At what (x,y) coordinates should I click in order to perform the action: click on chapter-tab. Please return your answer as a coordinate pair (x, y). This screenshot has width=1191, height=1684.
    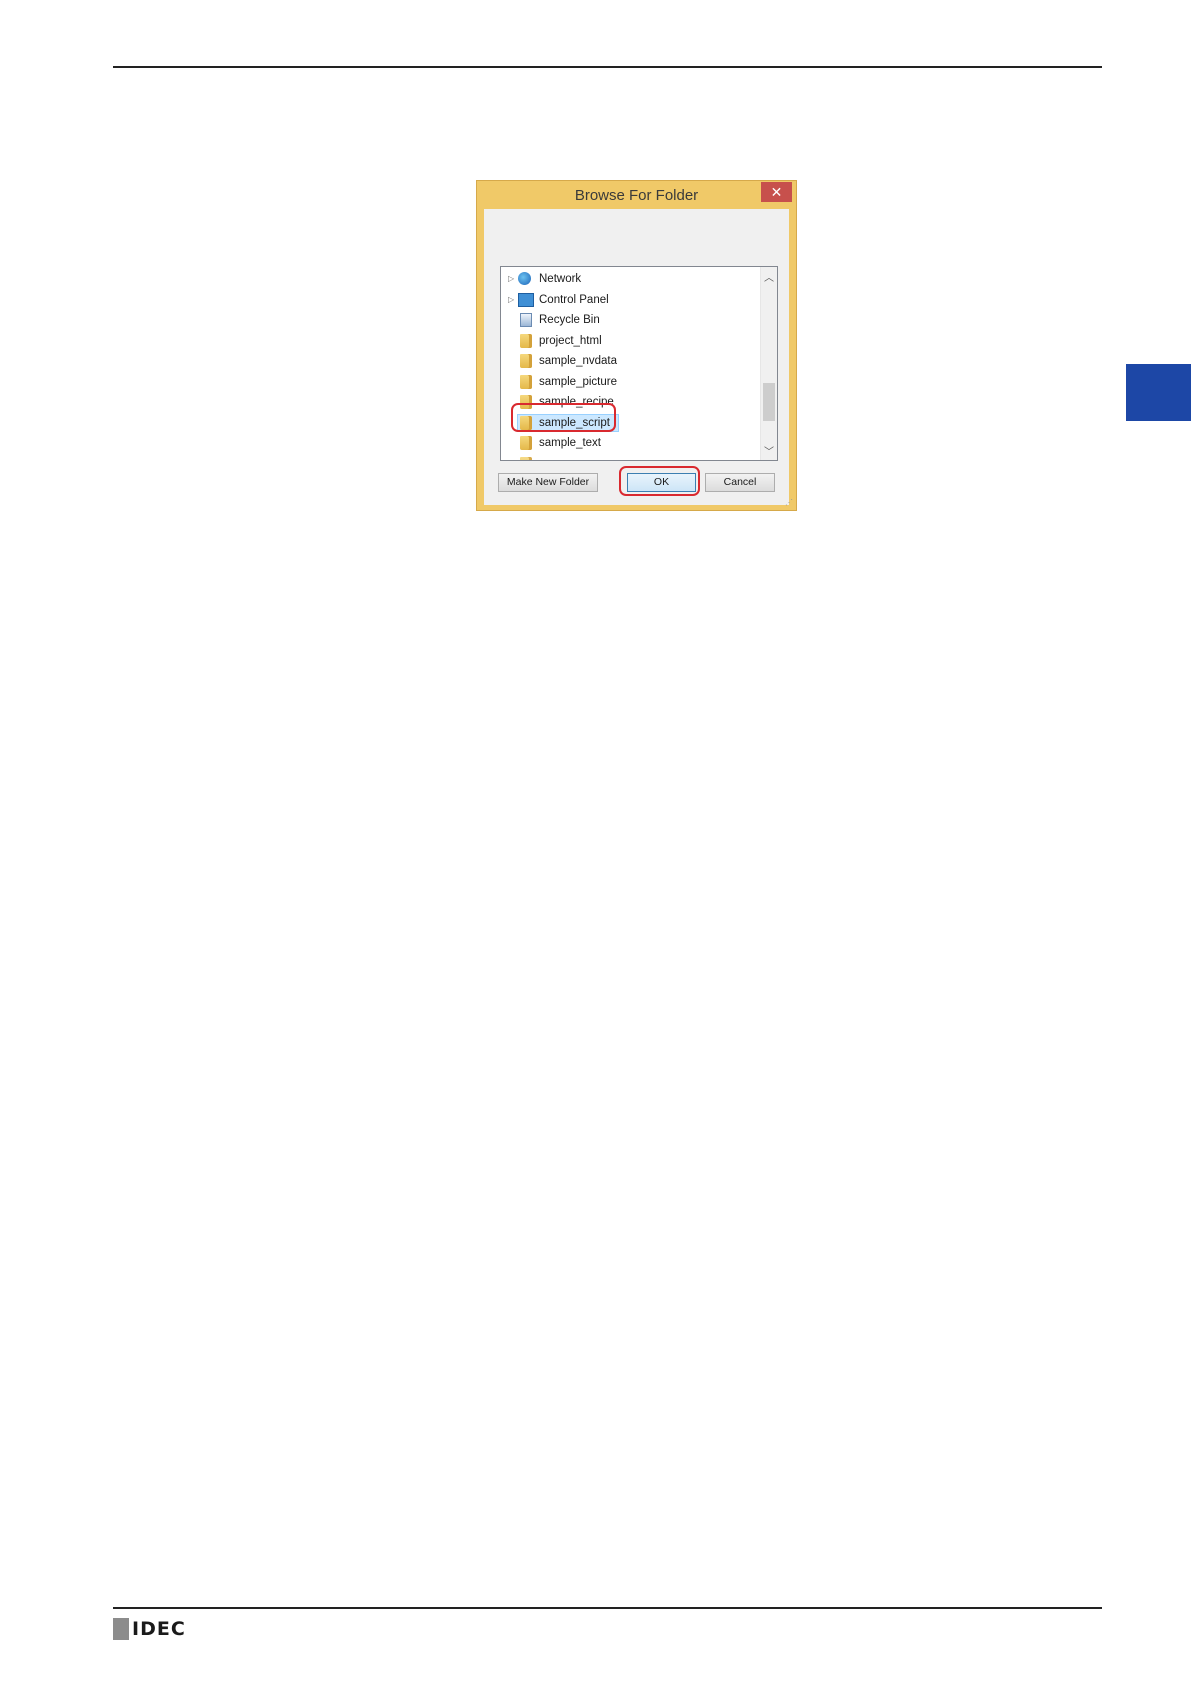
    Looking at the image, I should click on (1158, 392).